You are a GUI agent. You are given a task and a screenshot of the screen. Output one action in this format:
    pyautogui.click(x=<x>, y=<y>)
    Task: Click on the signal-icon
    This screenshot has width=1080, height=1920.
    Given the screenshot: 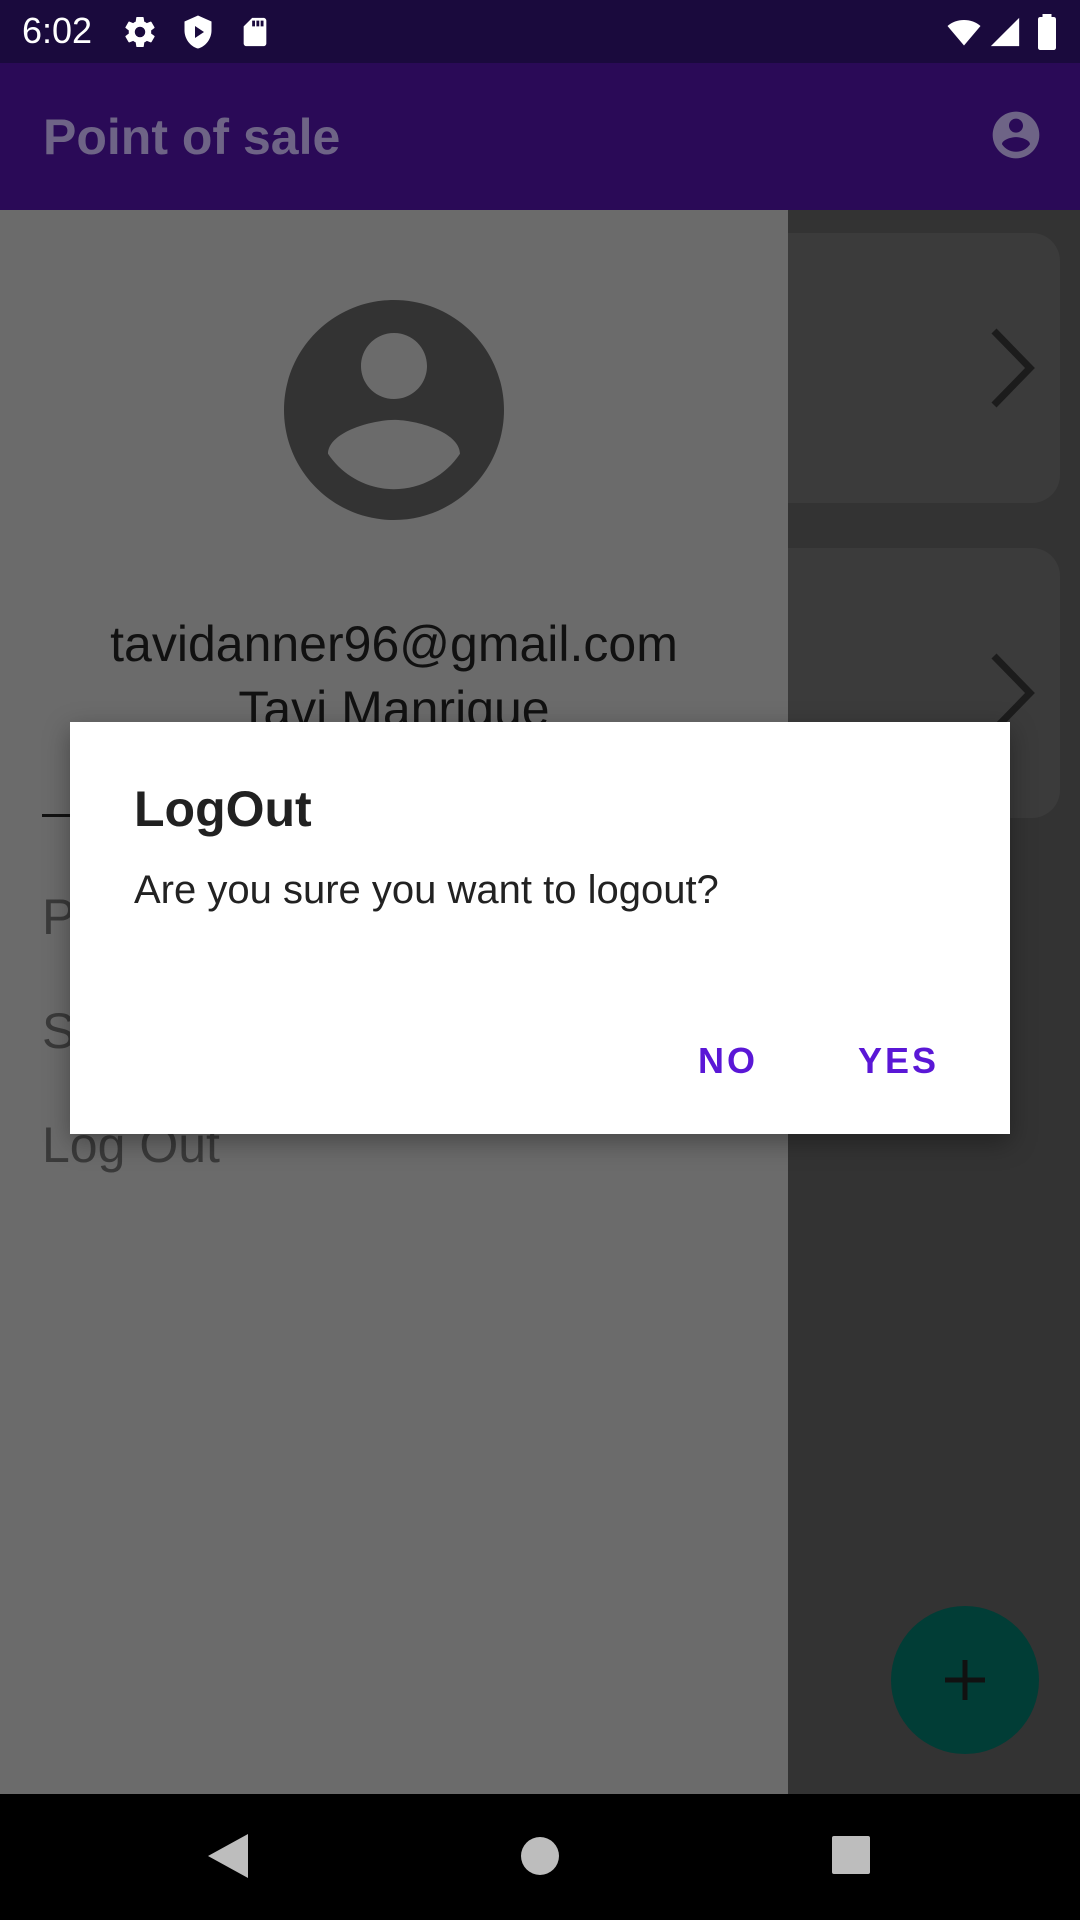 What is the action you would take?
    pyautogui.click(x=1005, y=34)
    